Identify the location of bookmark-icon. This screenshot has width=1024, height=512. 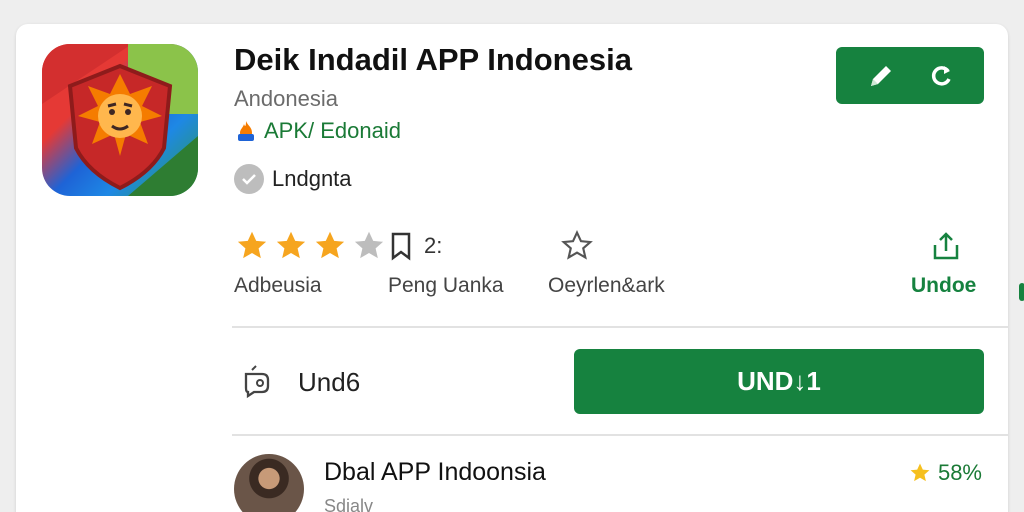
(401, 246).